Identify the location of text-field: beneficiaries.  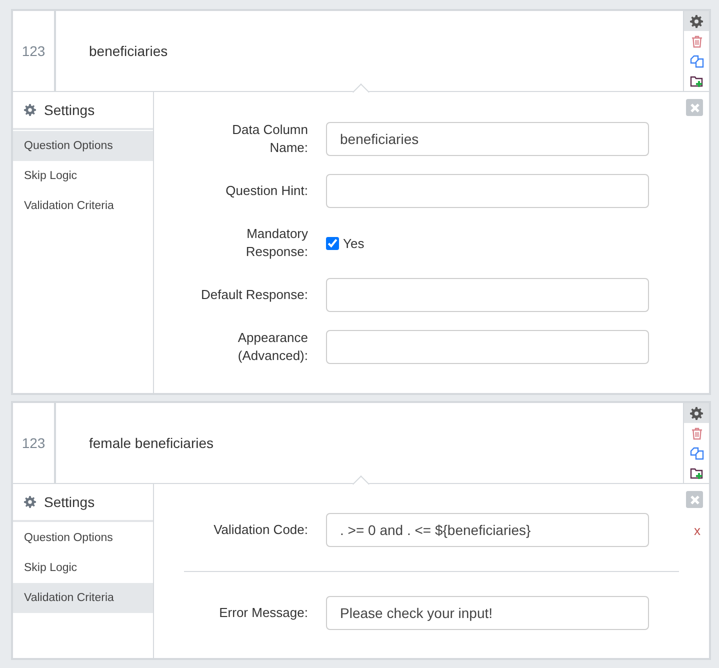
(487, 139).